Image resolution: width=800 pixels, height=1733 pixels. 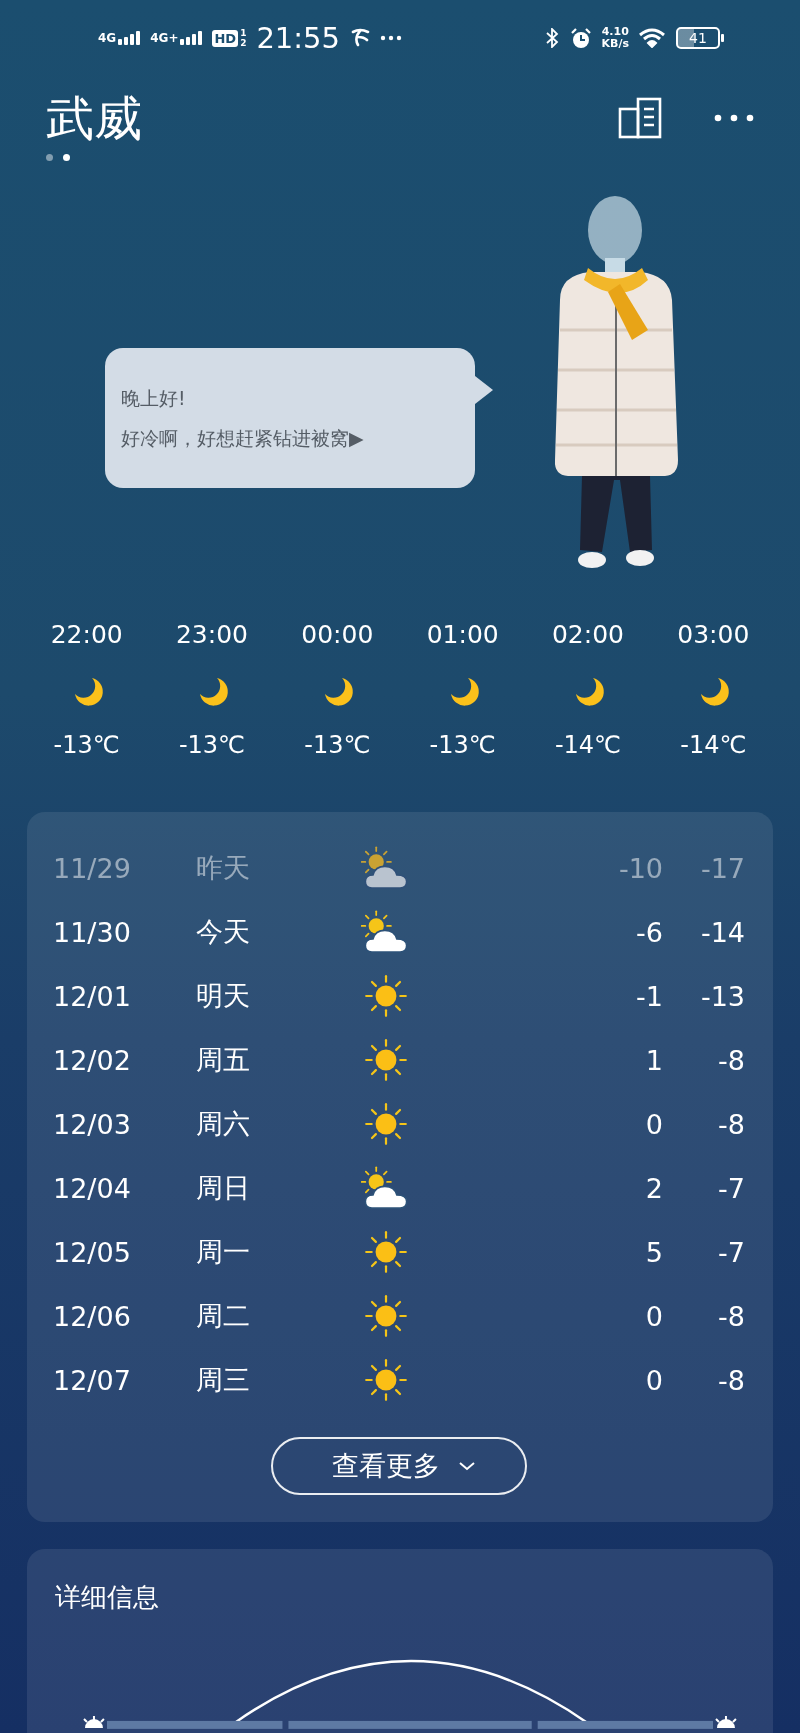 I want to click on low-temperature: -14, so click(x=722, y=932).